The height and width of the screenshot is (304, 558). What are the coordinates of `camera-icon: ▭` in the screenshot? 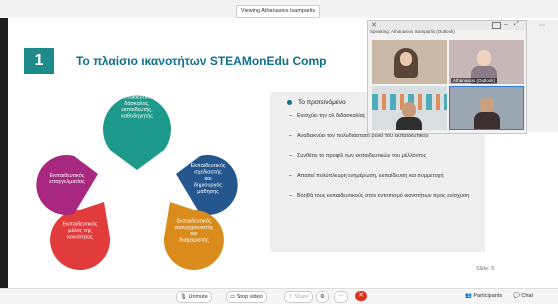 It's located at (233, 297).